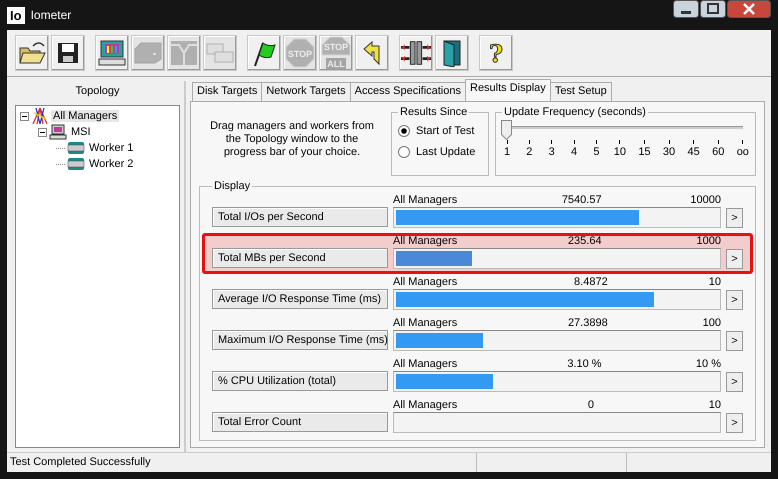 The width and height of the screenshot is (778, 479). I want to click on tree-item: All Managers, so click(85, 116).